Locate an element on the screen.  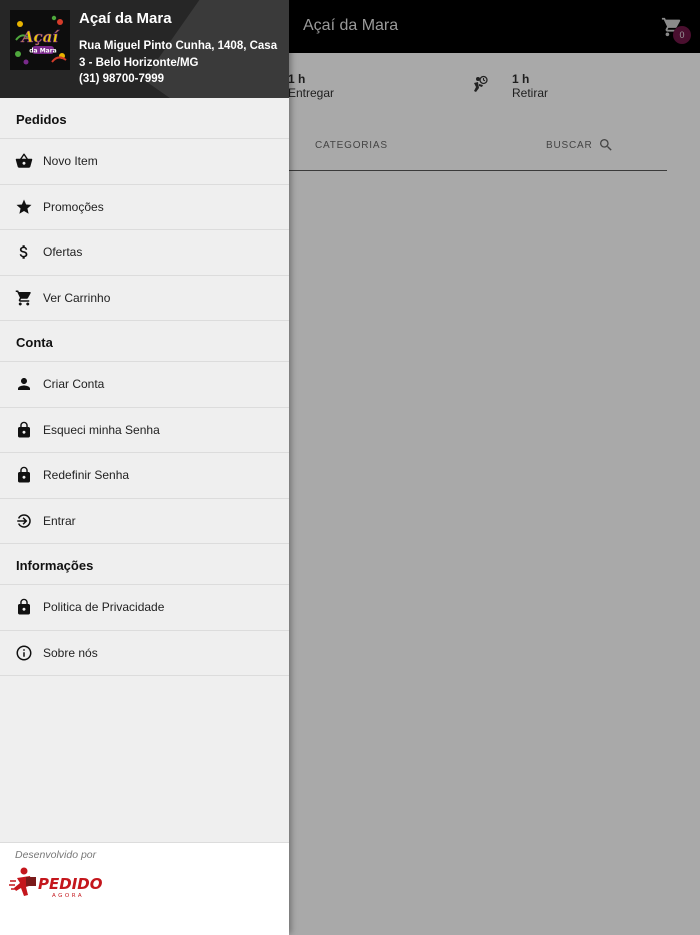
menu-item-esqueci-senha: Esqueci minha Senha is located at coordinates (144, 430).